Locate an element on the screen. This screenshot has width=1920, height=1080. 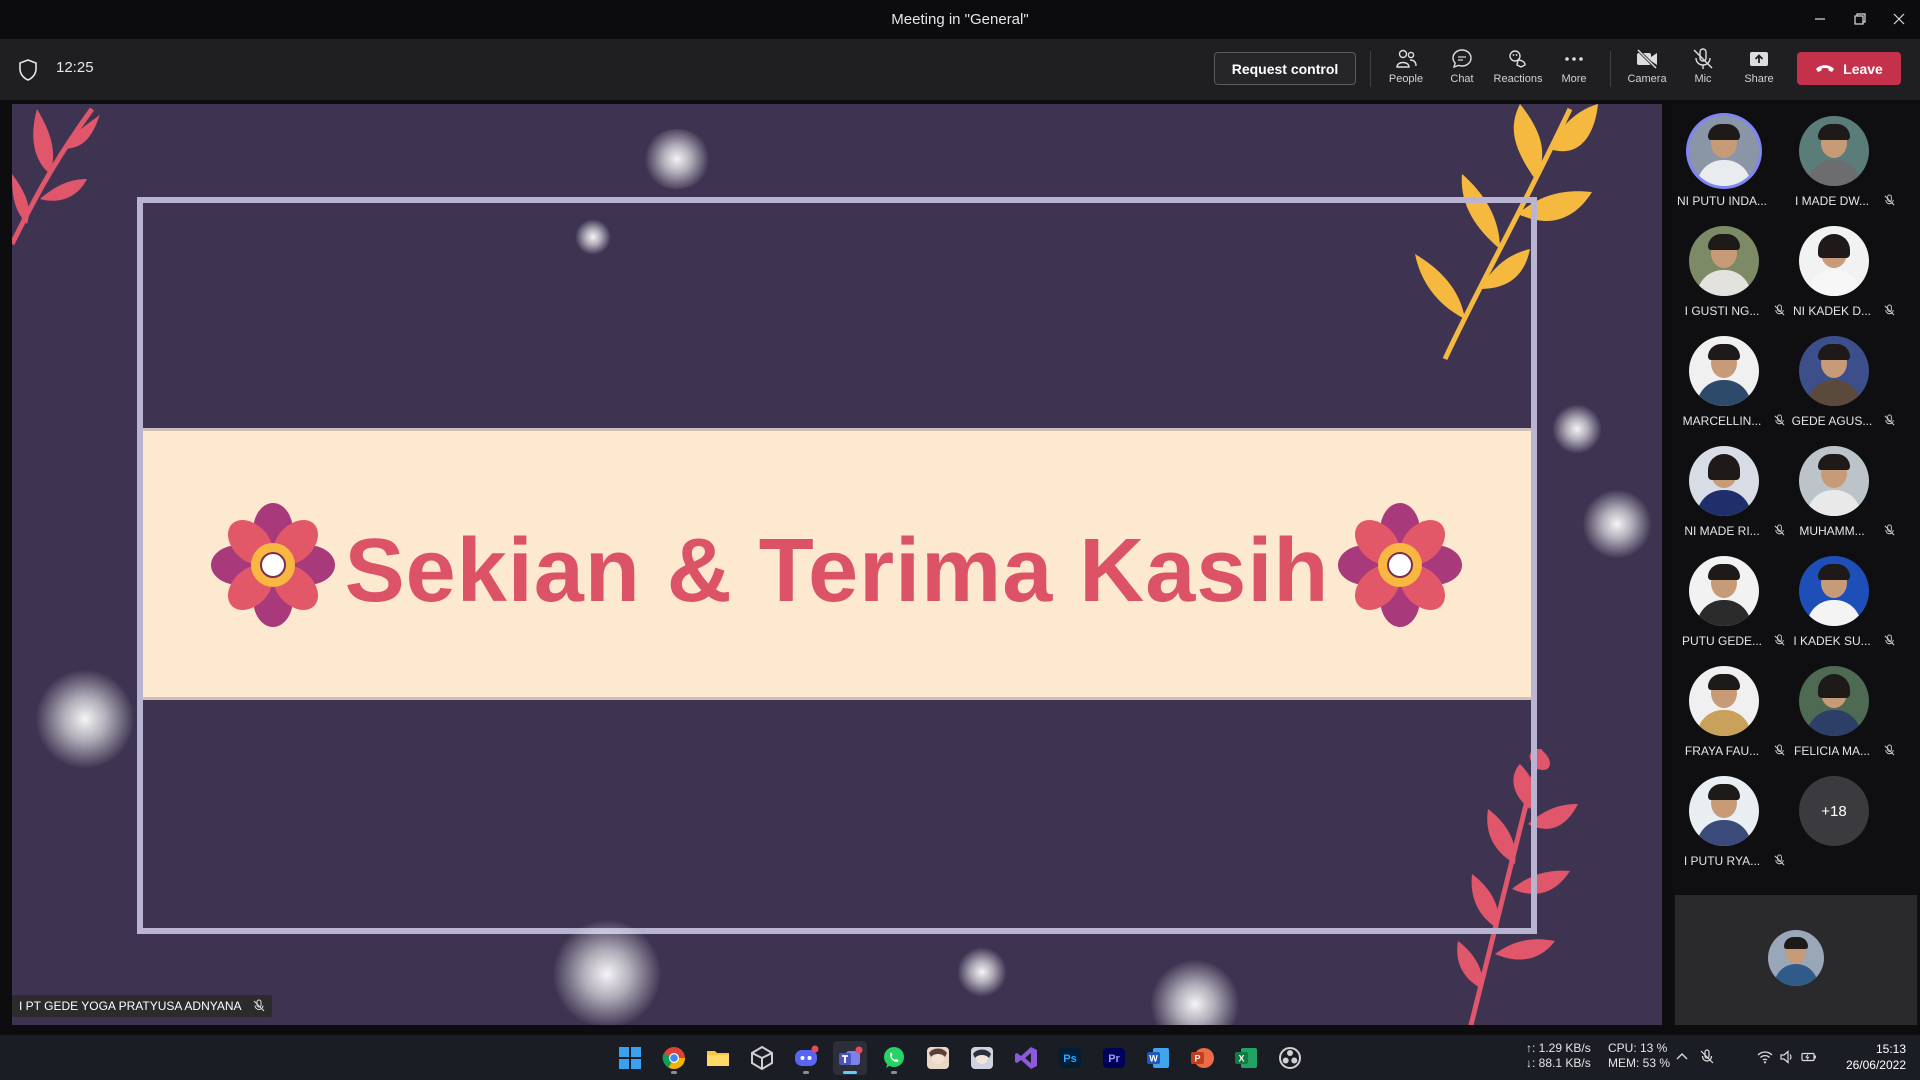
request-control-button: Request control is located at coordinates (1285, 68).